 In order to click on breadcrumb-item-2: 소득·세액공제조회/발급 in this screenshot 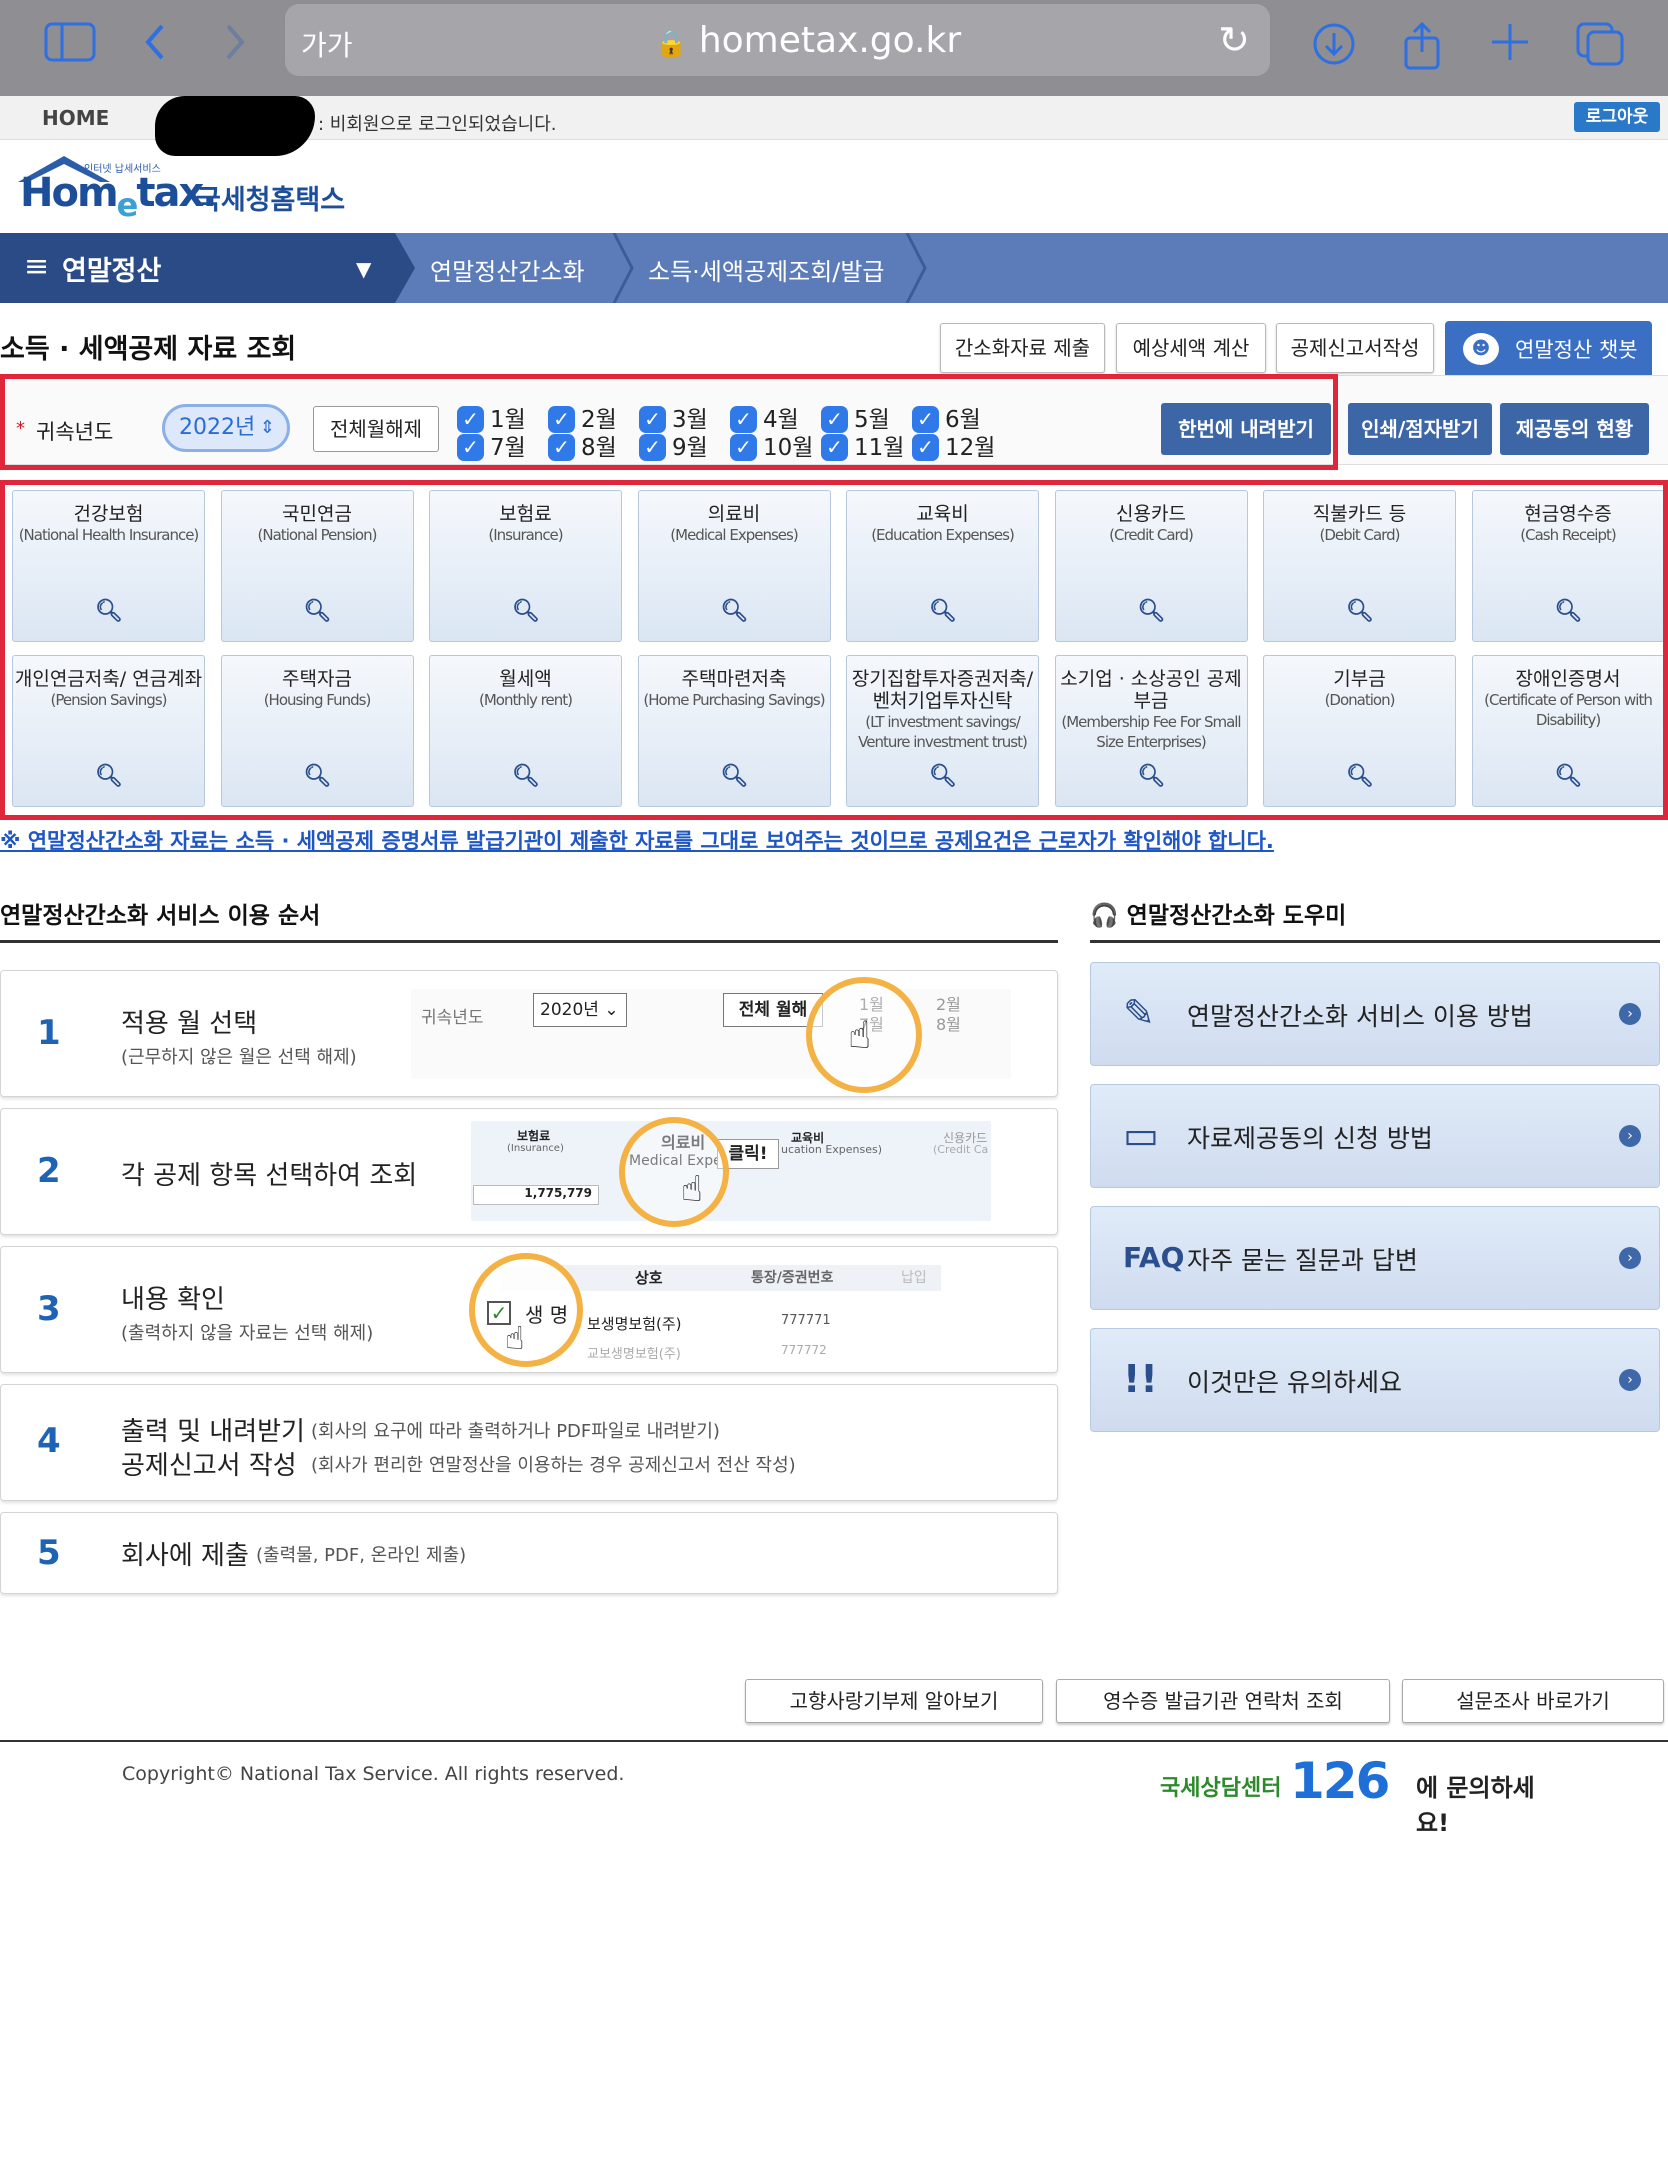, I will do `click(766, 269)`.